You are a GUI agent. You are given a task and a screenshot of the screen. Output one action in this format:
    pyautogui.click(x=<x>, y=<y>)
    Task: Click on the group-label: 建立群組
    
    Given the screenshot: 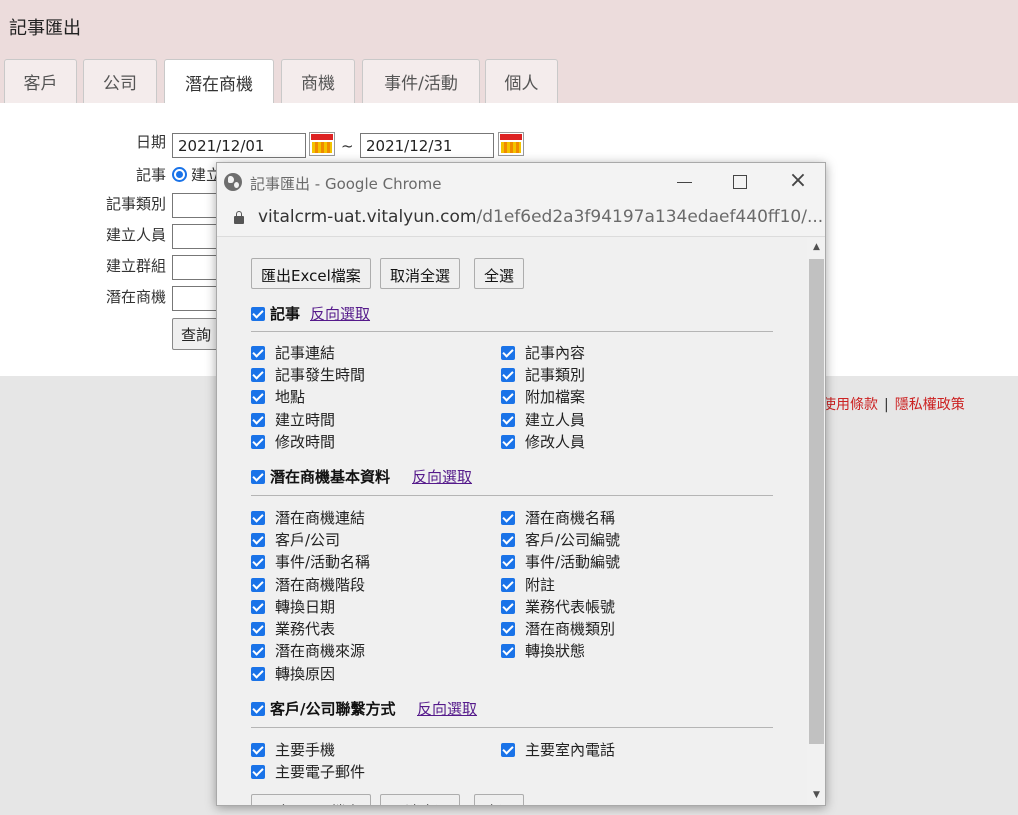 What is the action you would take?
    pyautogui.click(x=135, y=266)
    